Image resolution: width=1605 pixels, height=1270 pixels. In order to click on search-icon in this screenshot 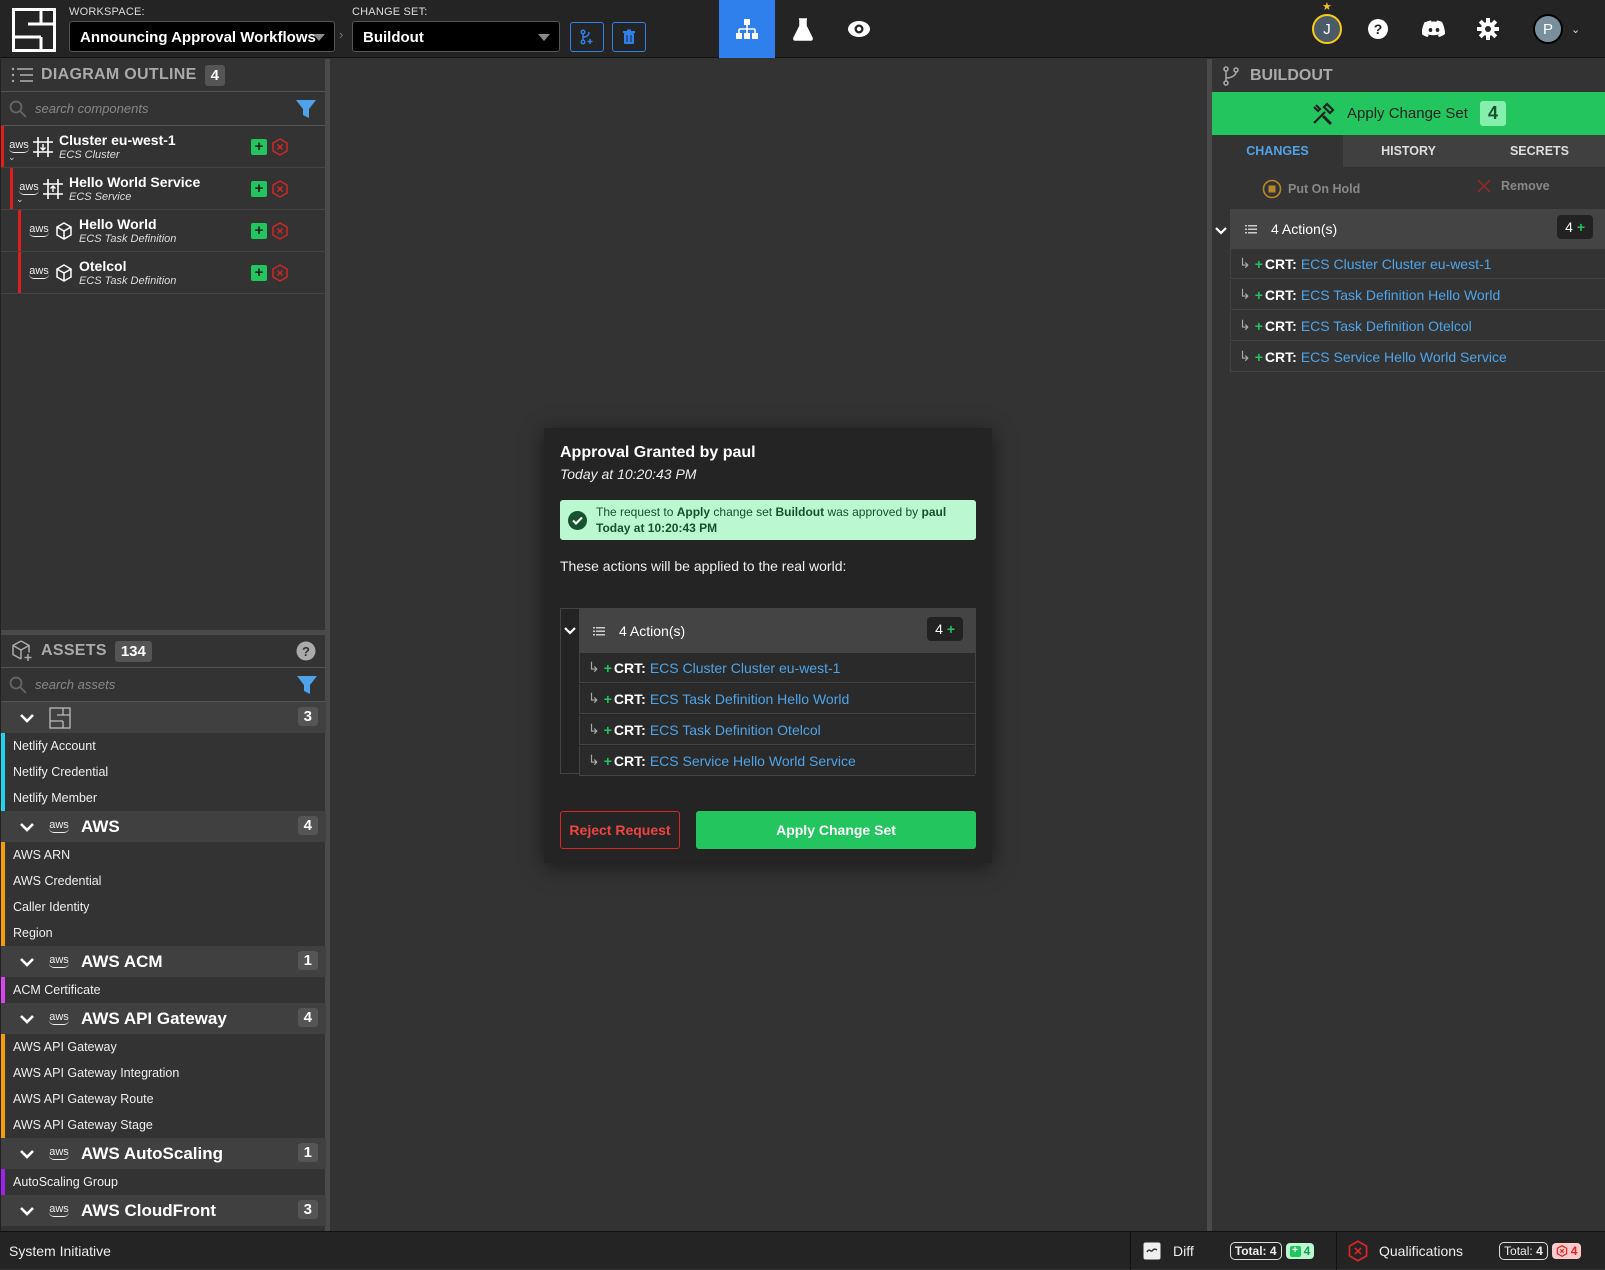, I will do `click(18, 109)`.